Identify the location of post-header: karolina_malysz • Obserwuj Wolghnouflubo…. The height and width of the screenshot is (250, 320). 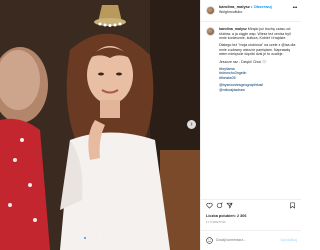
(251, 11).